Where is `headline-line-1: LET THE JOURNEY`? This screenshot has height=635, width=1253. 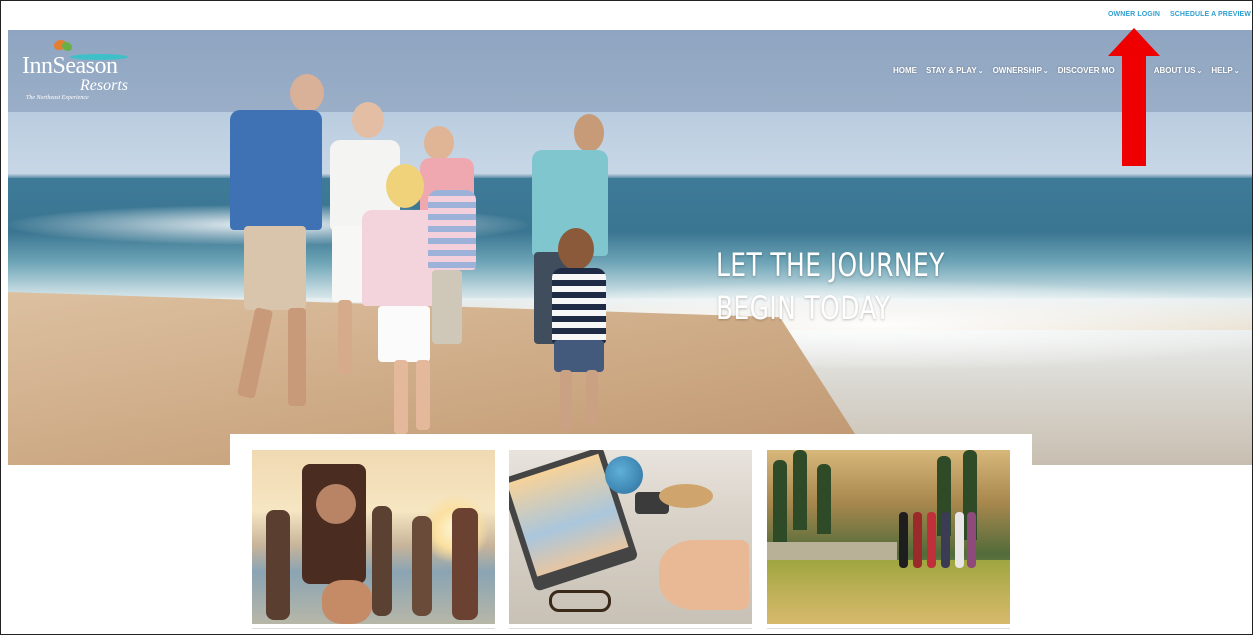
headline-line-1: LET THE JOURNEY is located at coordinates (830, 265).